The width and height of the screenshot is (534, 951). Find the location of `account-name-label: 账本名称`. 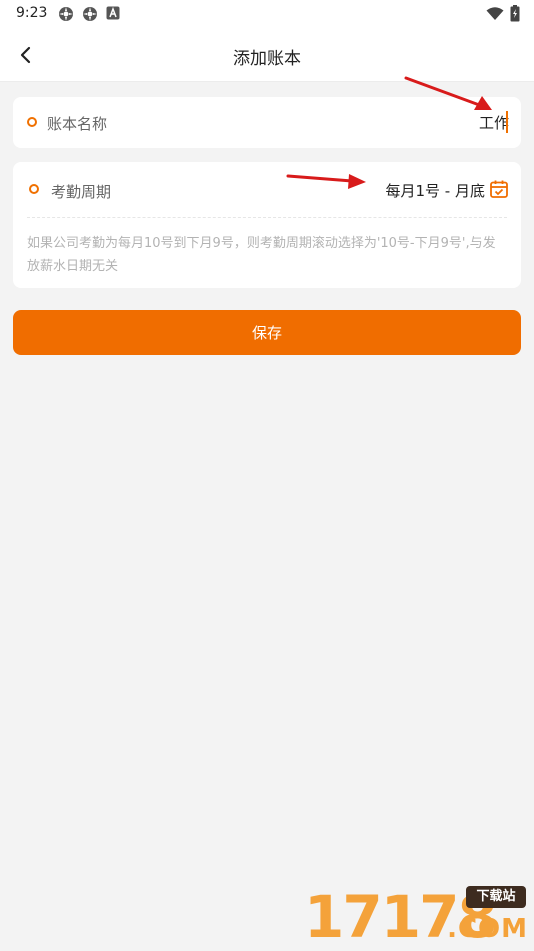

account-name-label: 账本名称 is located at coordinates (77, 123).